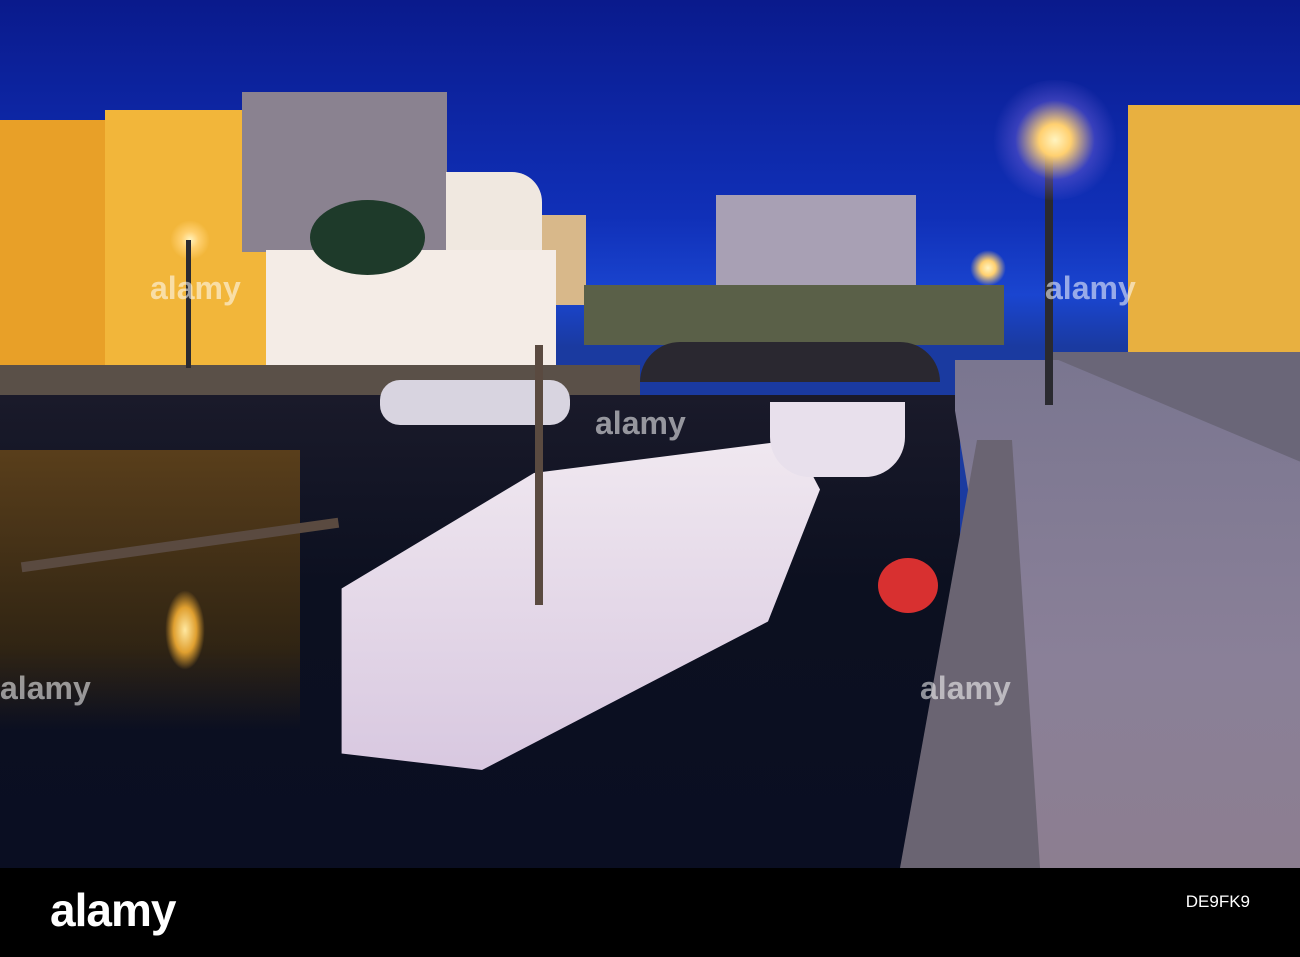 This screenshot has height=957, width=1300. Describe the element at coordinates (113, 910) in the screenshot. I see `alamy-logo: alamy` at that location.